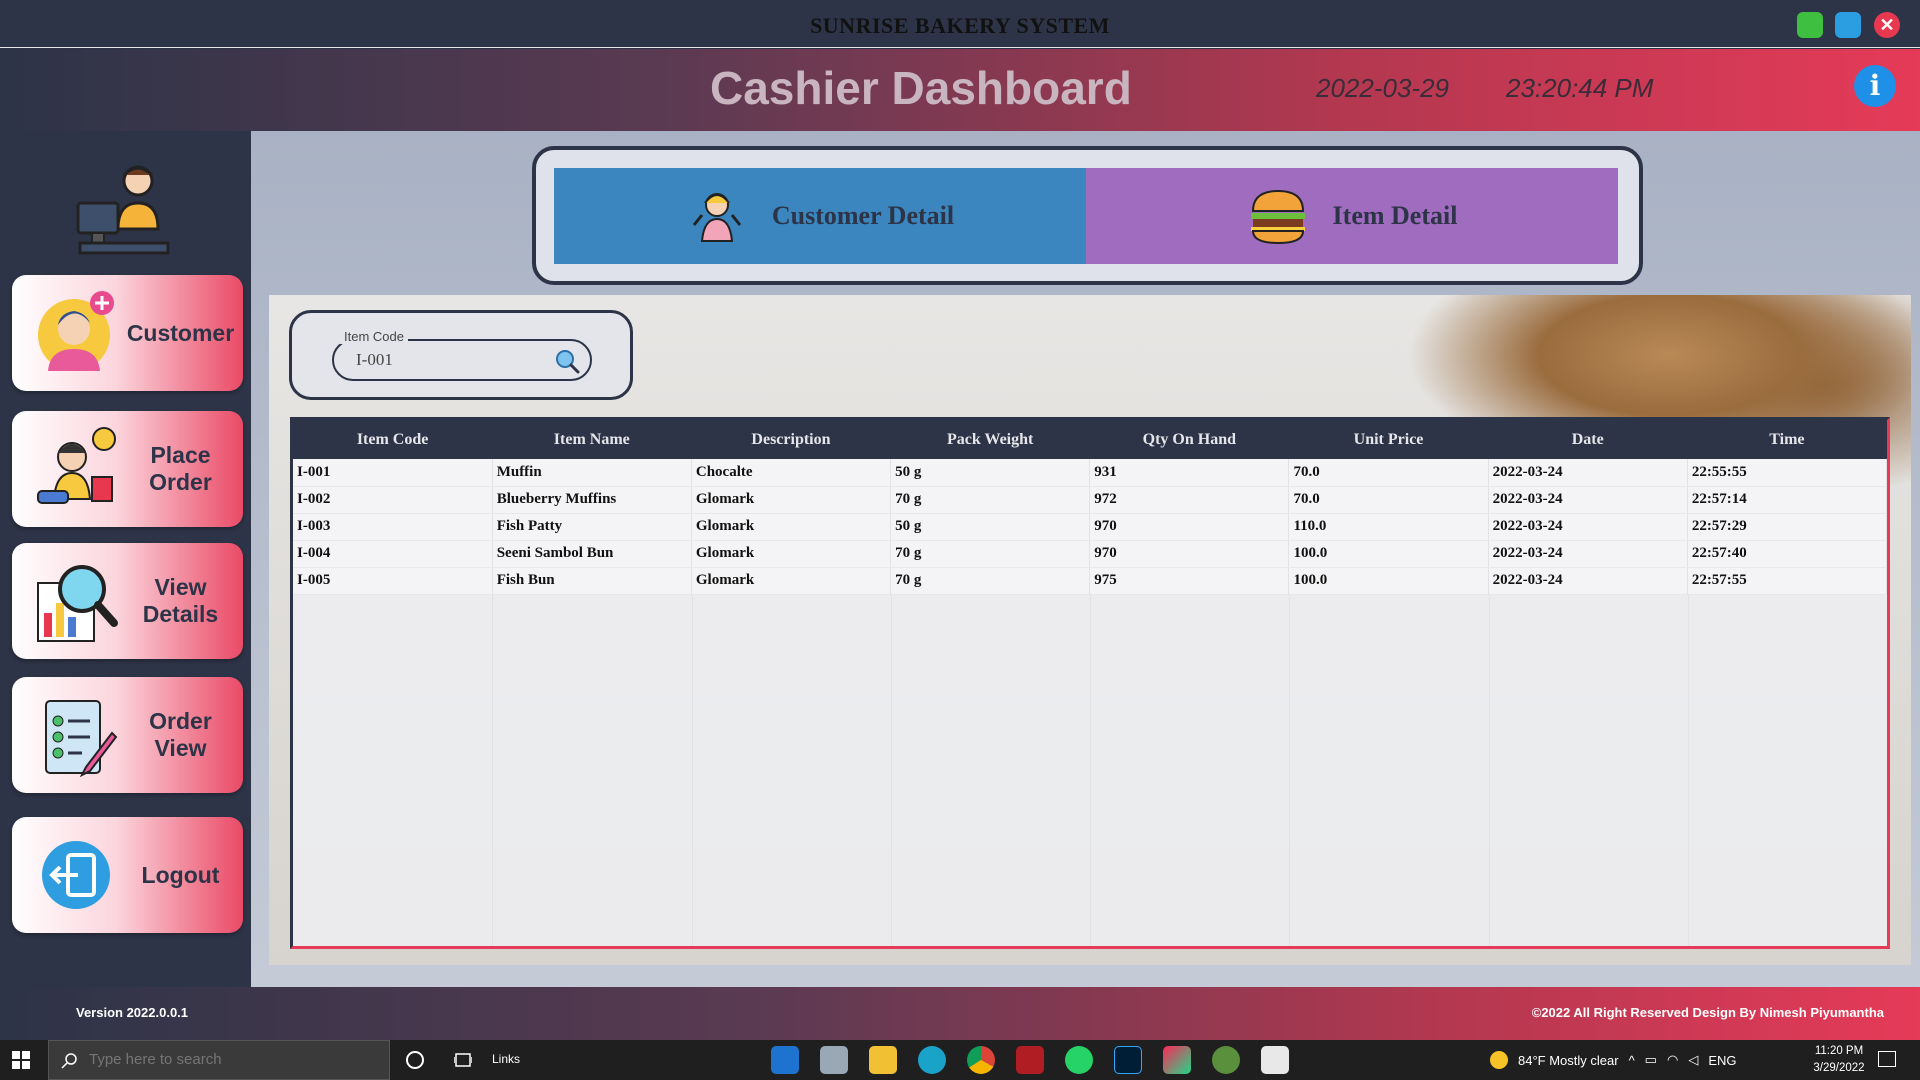 This screenshot has width=1920, height=1080. I want to click on mail-app-icon, so click(785, 1060).